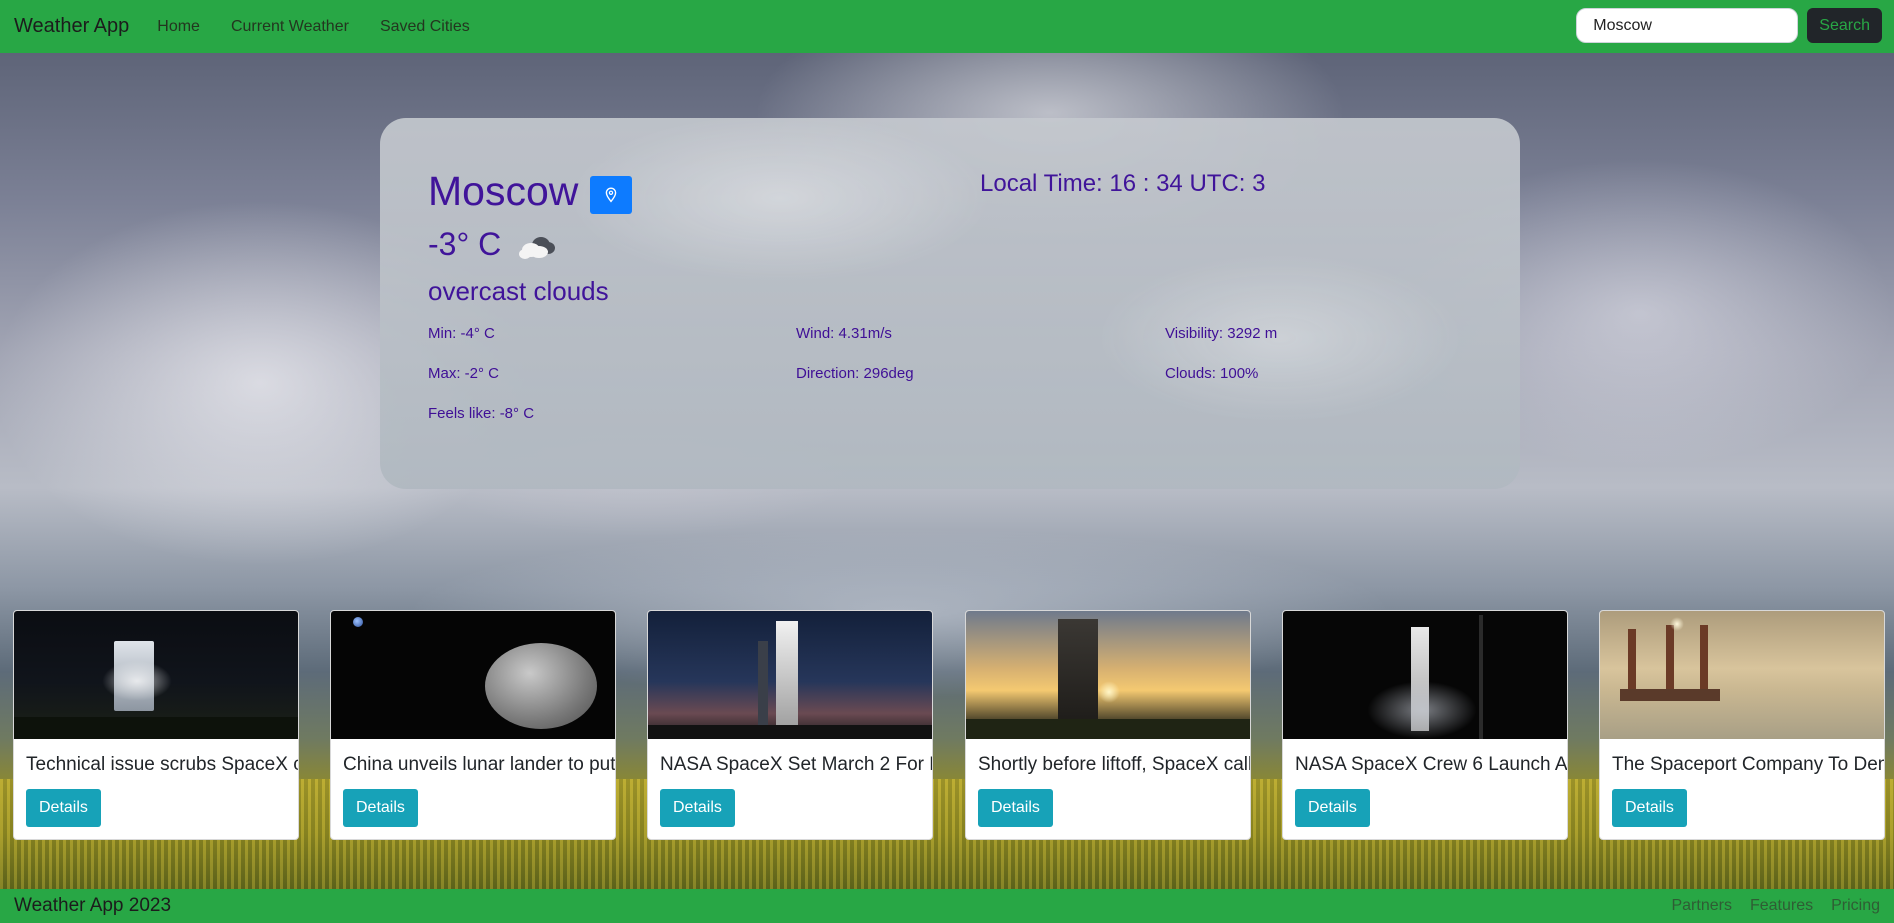  I want to click on city-row: Moscow, so click(530, 191).